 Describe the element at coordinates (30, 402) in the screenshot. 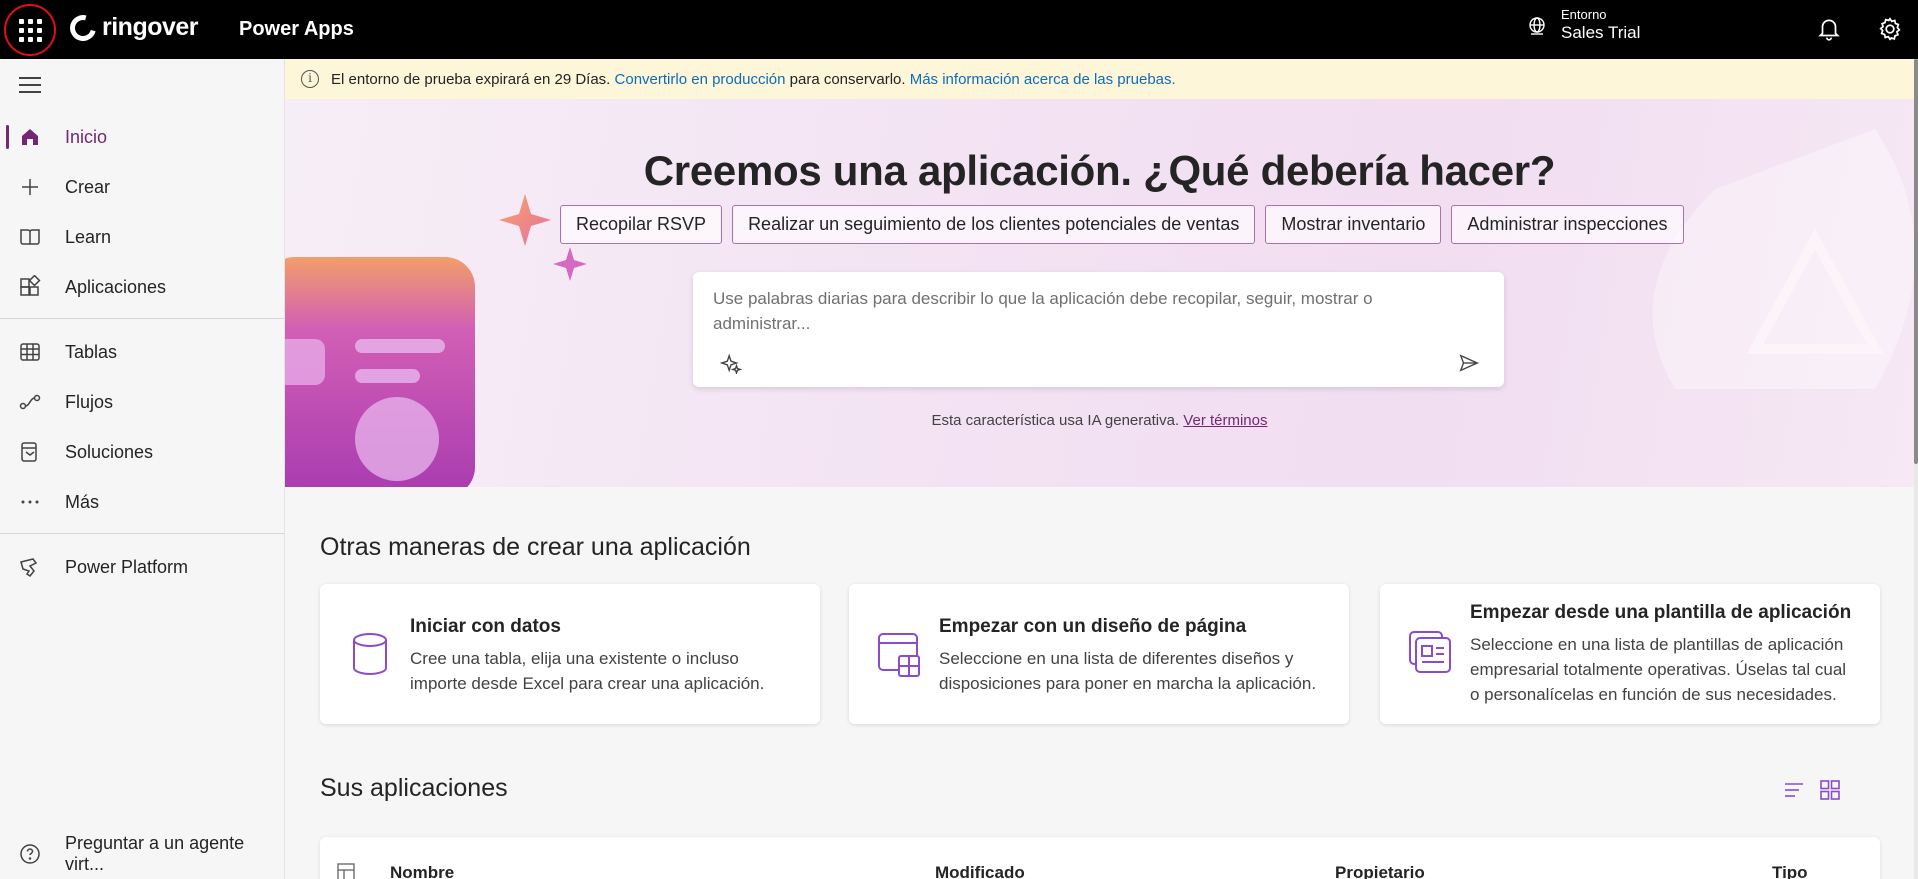

I see `flows-icon` at that location.